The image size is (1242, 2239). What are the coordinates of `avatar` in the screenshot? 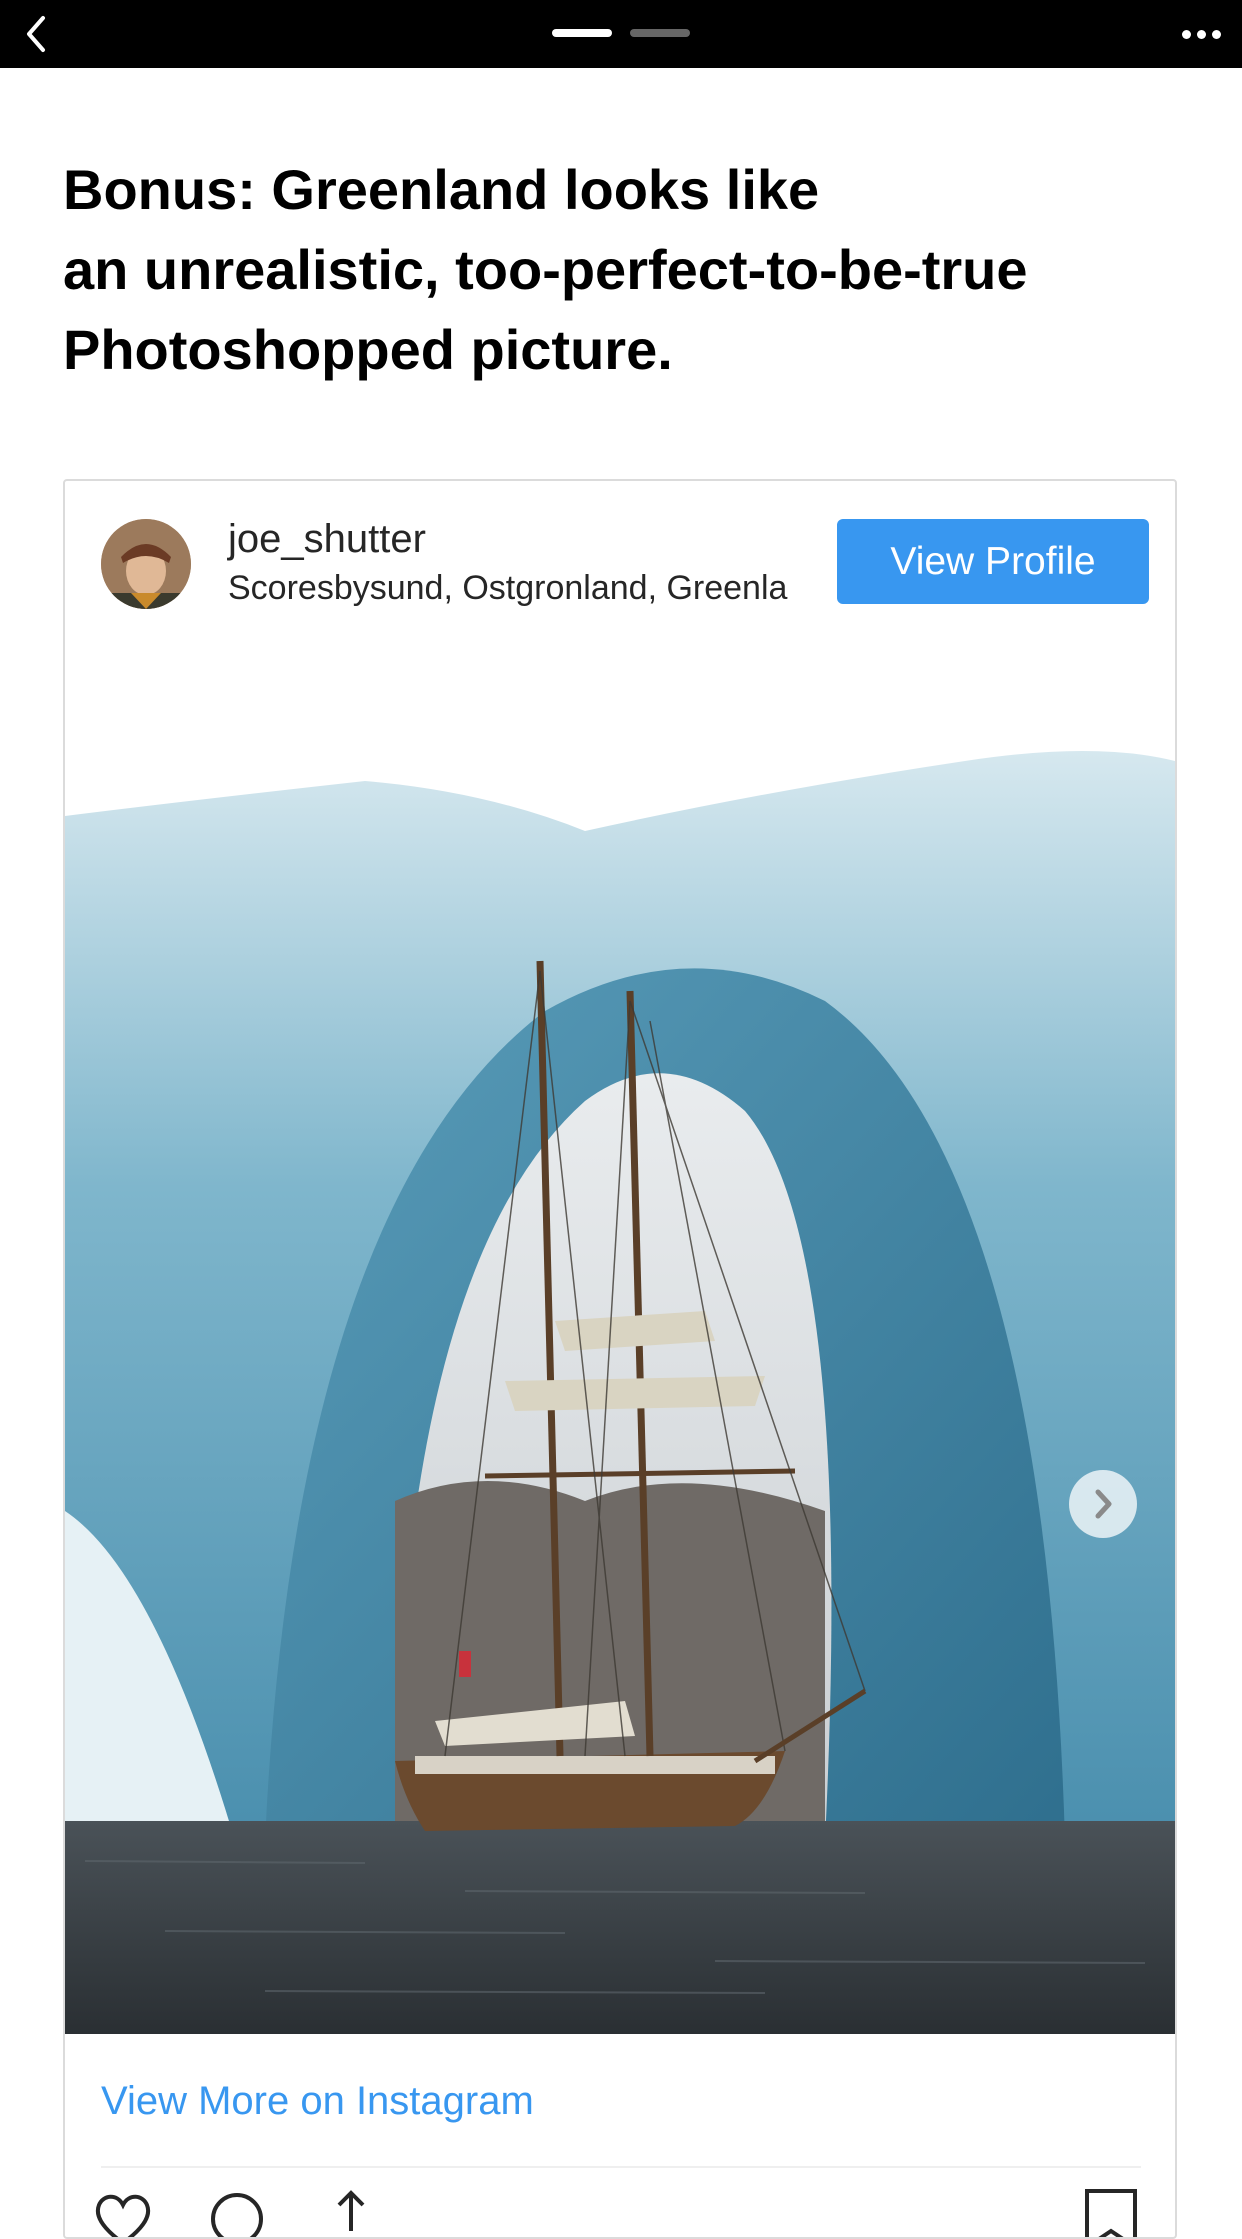 It's located at (146, 564).